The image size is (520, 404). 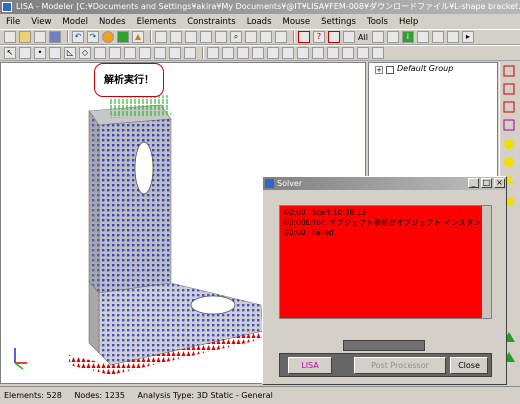 I want to click on select-icon, so click(x=334, y=37).